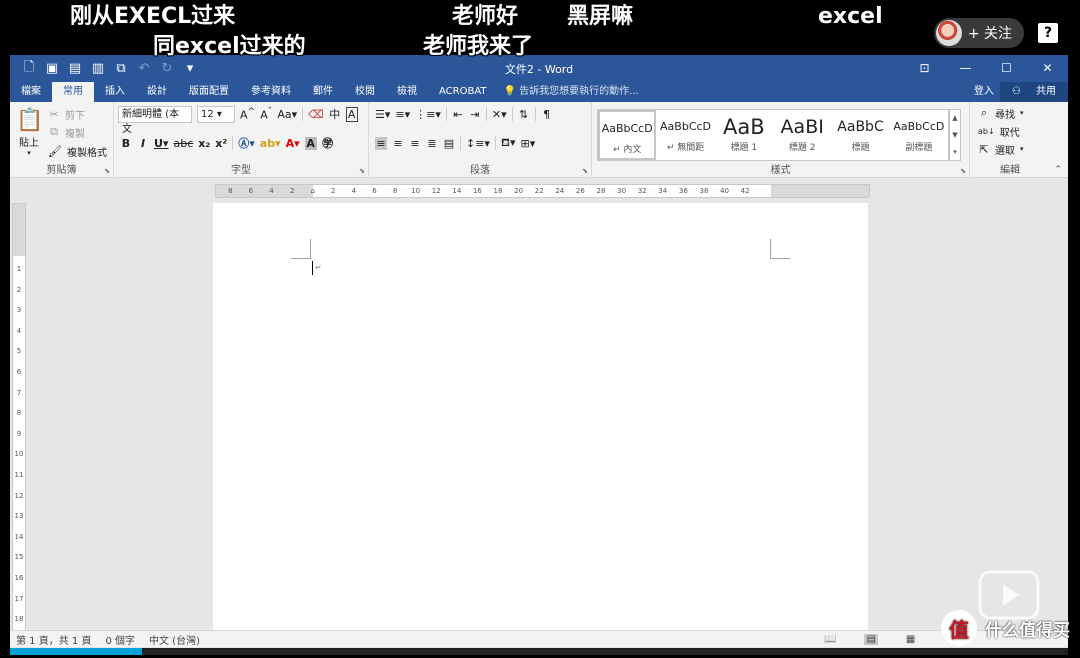  What do you see at coordinates (527, 143) in the screenshot?
I see `borders-icon: ⊞▾` at bounding box center [527, 143].